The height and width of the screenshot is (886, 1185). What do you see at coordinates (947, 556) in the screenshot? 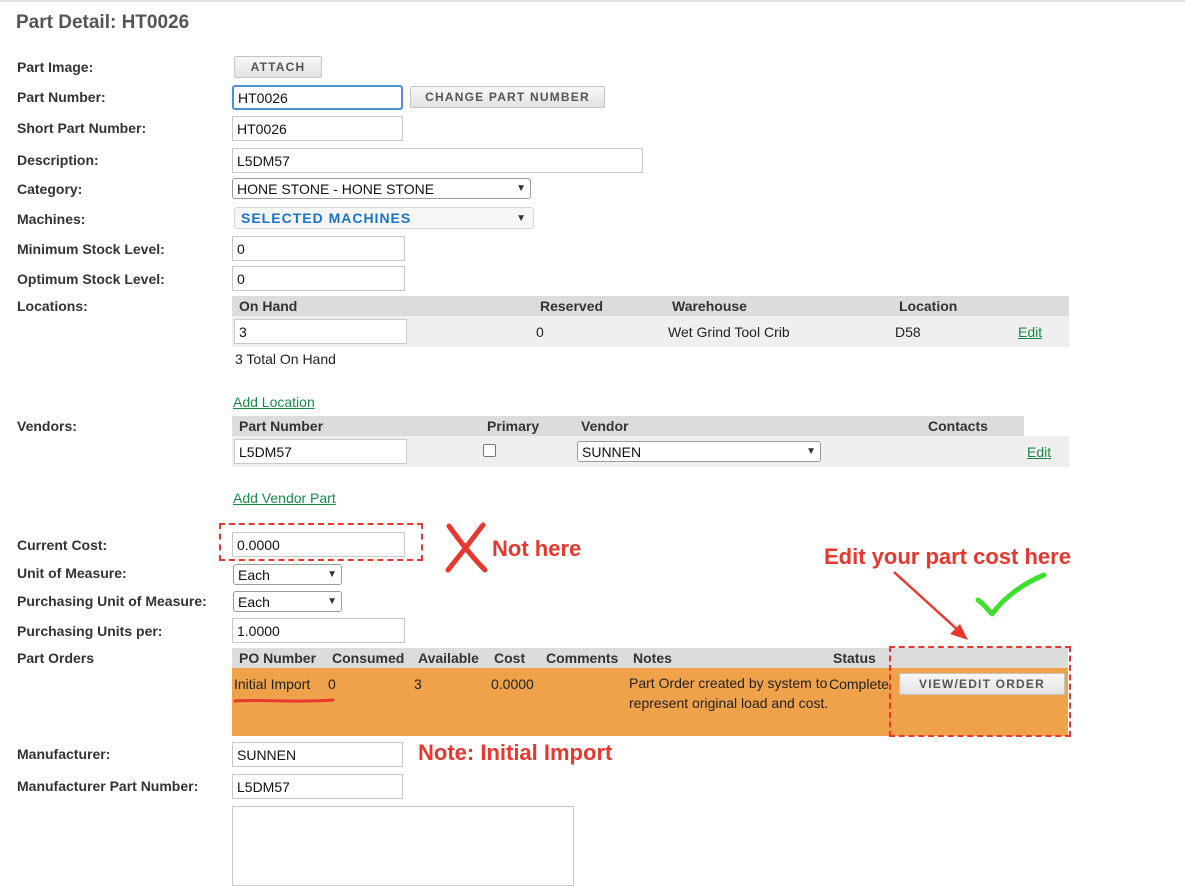
I see `edit-here-annotation: Edit your part cost here` at bounding box center [947, 556].